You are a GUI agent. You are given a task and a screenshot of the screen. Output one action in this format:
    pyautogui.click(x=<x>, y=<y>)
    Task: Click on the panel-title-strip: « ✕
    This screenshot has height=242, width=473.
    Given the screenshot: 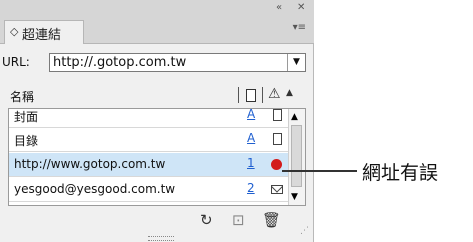 What is the action you would take?
    pyautogui.click(x=157, y=8)
    